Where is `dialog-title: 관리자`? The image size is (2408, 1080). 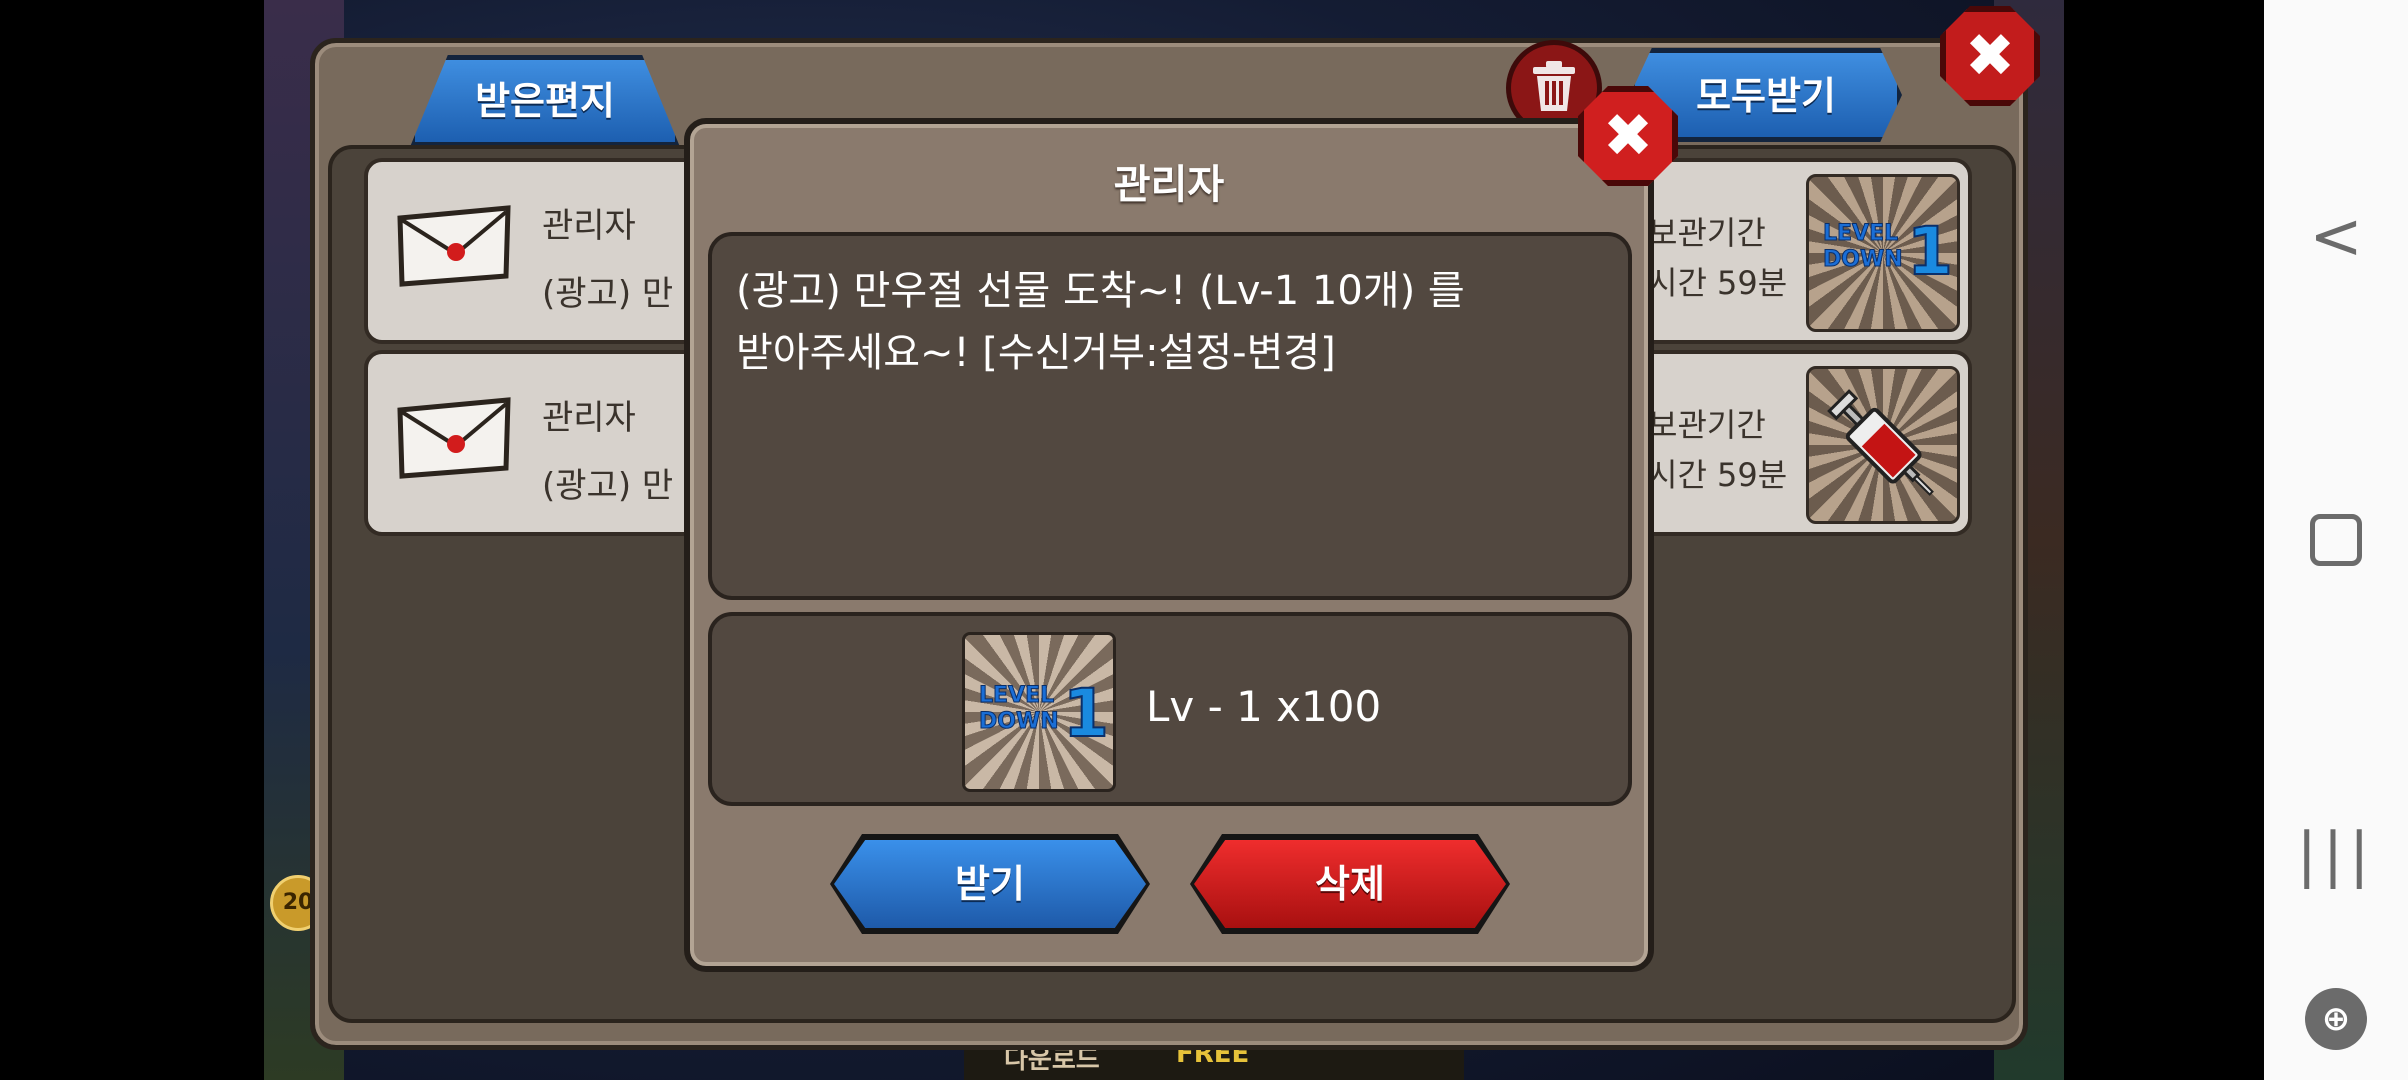 dialog-title: 관리자 is located at coordinates (1169, 185).